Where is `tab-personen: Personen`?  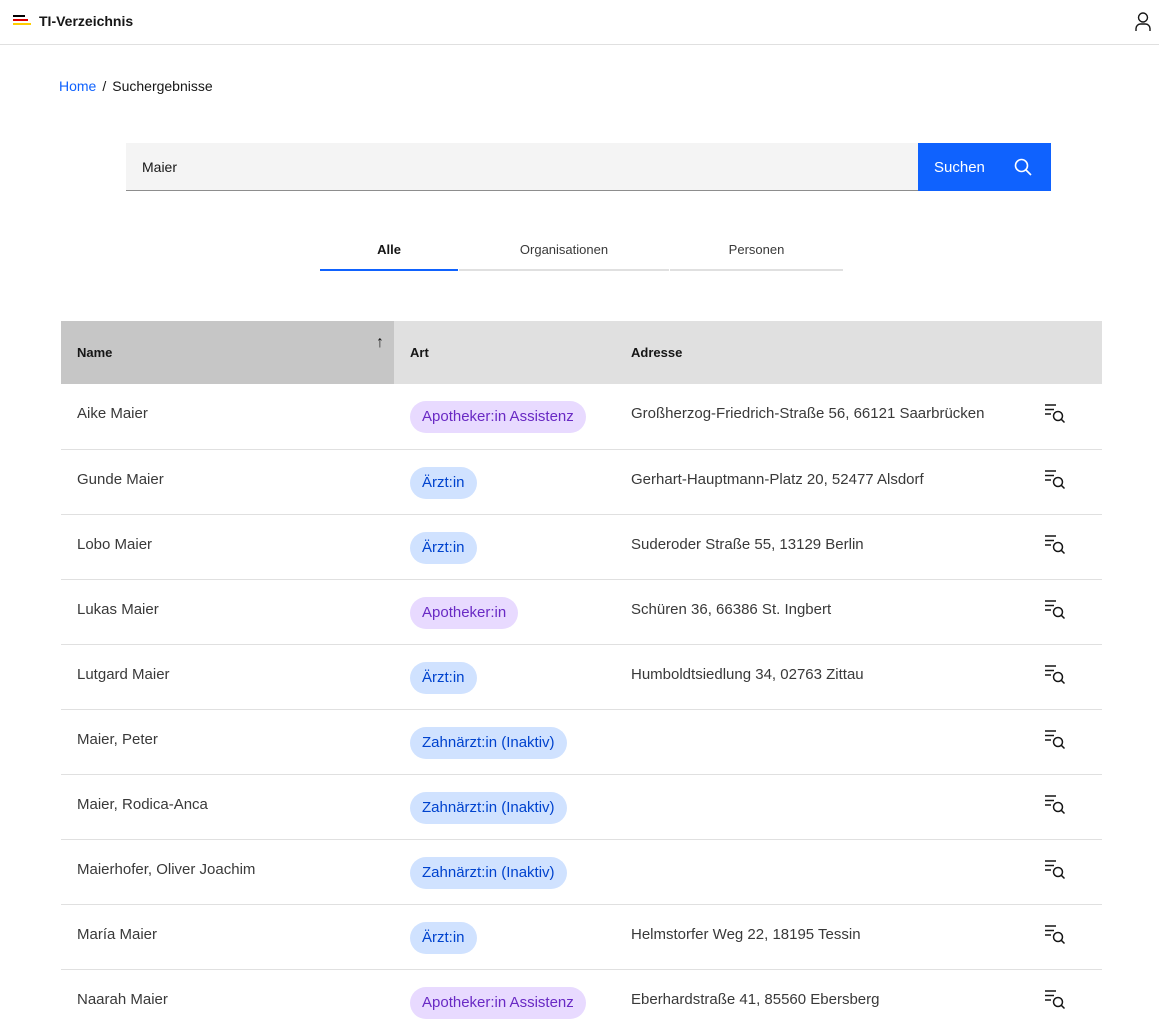 tab-personen: Personen is located at coordinates (756, 251).